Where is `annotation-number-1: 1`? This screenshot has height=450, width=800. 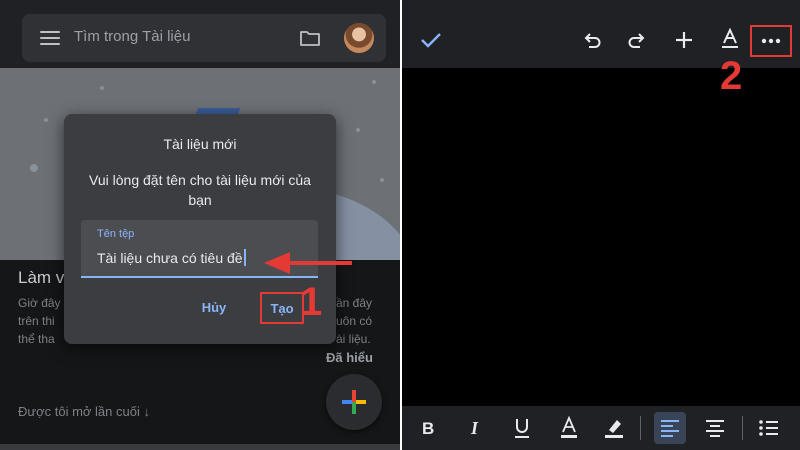
annotation-number-1: 1 is located at coordinates (311, 302).